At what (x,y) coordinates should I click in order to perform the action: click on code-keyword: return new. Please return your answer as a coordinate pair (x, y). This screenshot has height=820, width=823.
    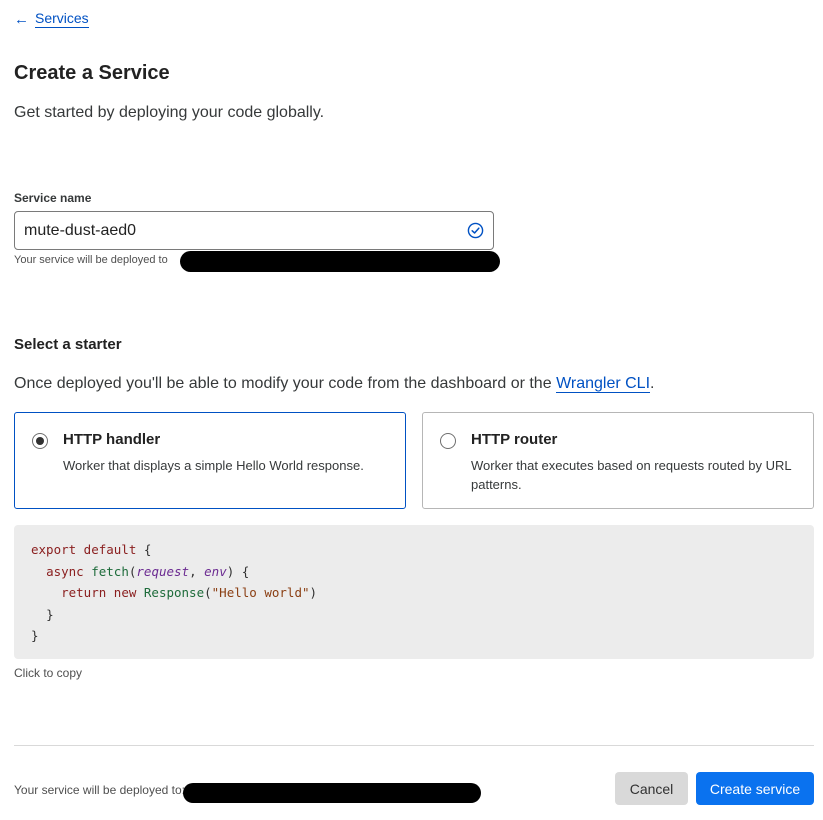
    Looking at the image, I should click on (99, 592).